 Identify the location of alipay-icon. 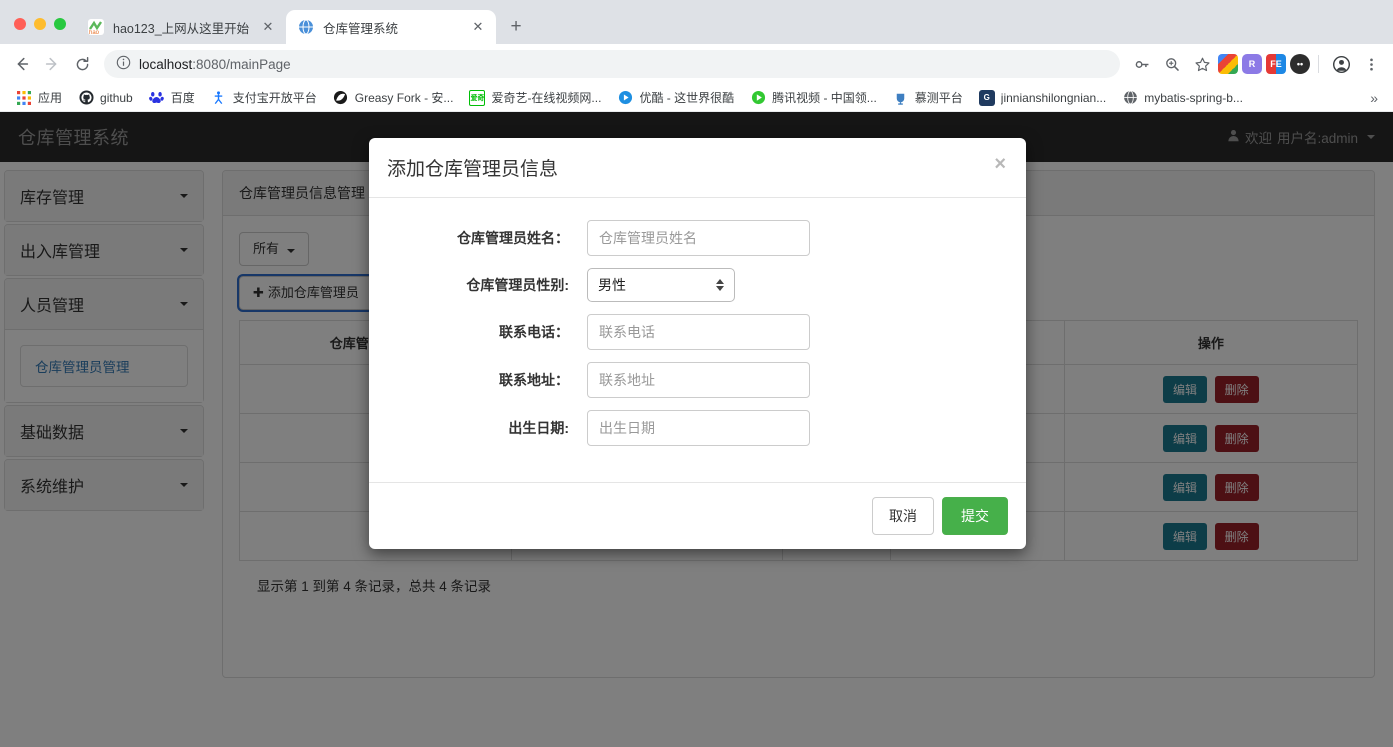
(219, 98).